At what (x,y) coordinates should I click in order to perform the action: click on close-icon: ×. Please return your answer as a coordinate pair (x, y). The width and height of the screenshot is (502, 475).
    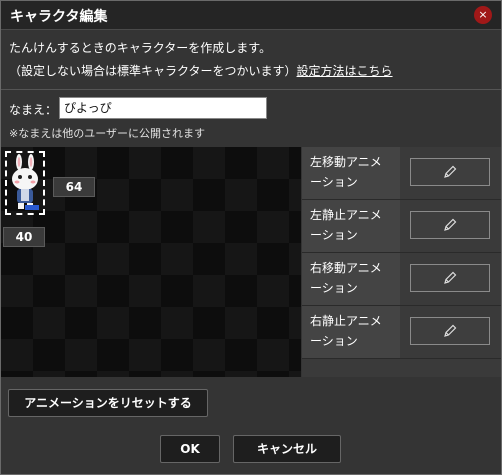
    Looking at the image, I should click on (483, 14).